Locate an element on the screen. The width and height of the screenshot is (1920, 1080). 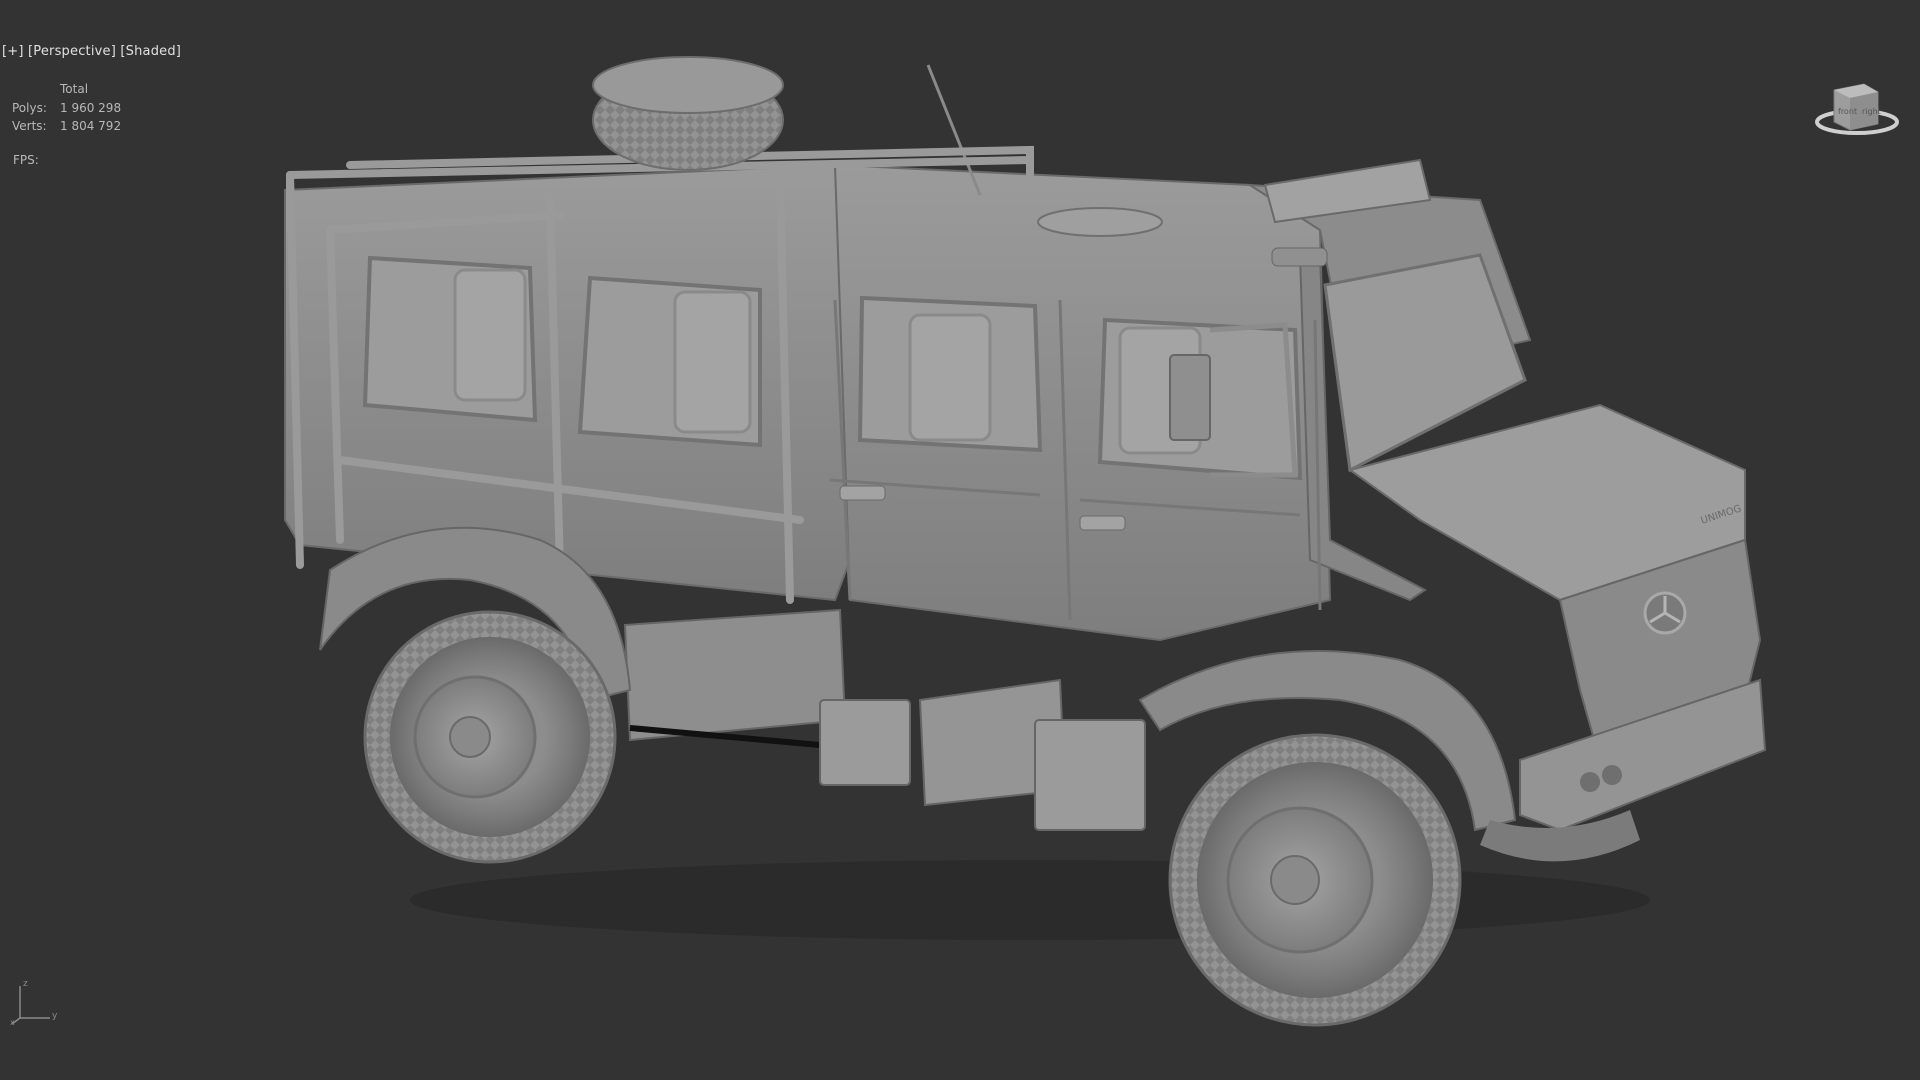
fps-label: FPS: is located at coordinates (26, 160).